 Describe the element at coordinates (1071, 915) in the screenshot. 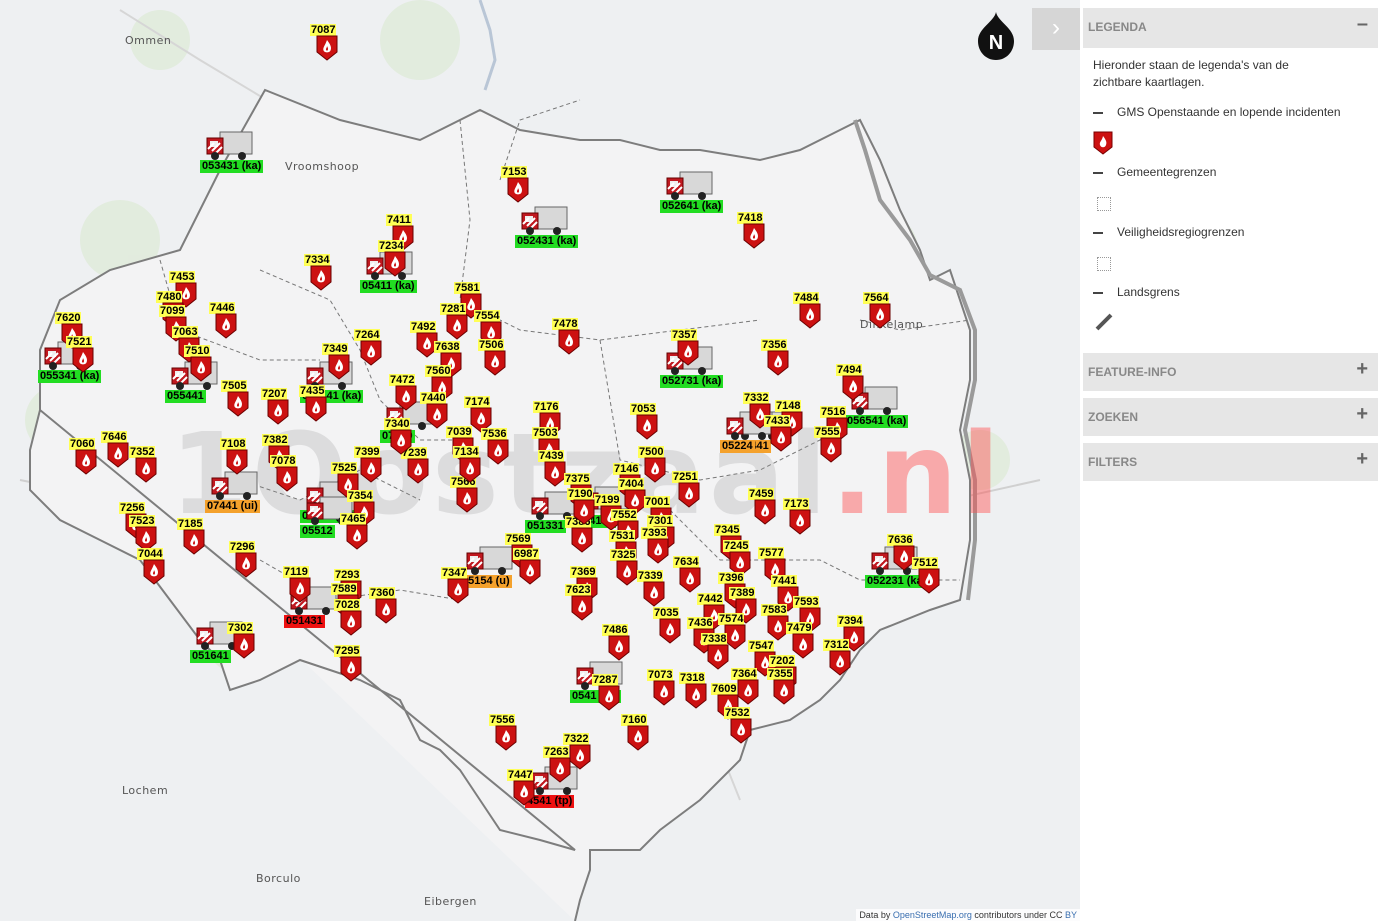

I see `license-link: BY` at that location.